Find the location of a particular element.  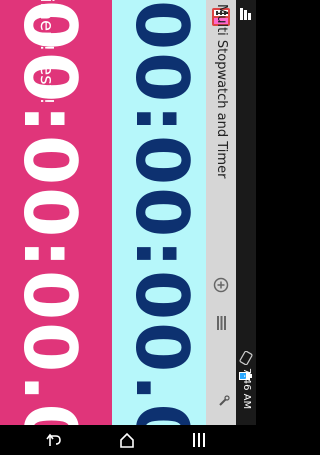

add-icon is located at coordinates (221, 285).